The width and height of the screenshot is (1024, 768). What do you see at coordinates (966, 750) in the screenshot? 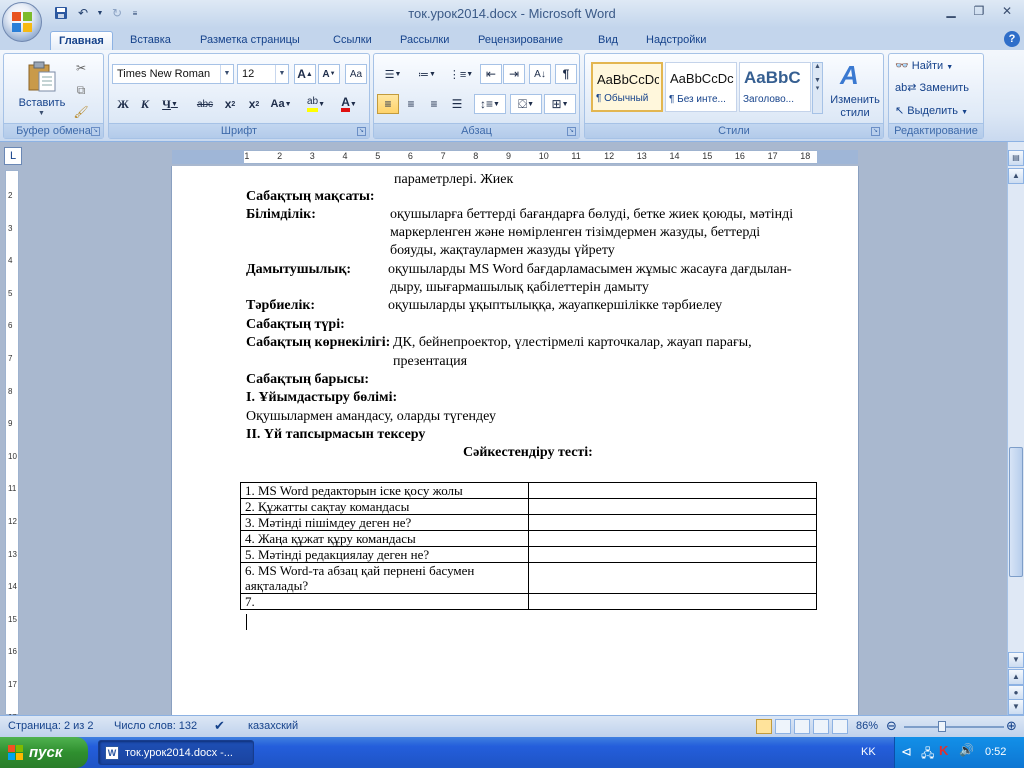
I see `volume-icon: 🔊` at bounding box center [966, 750].